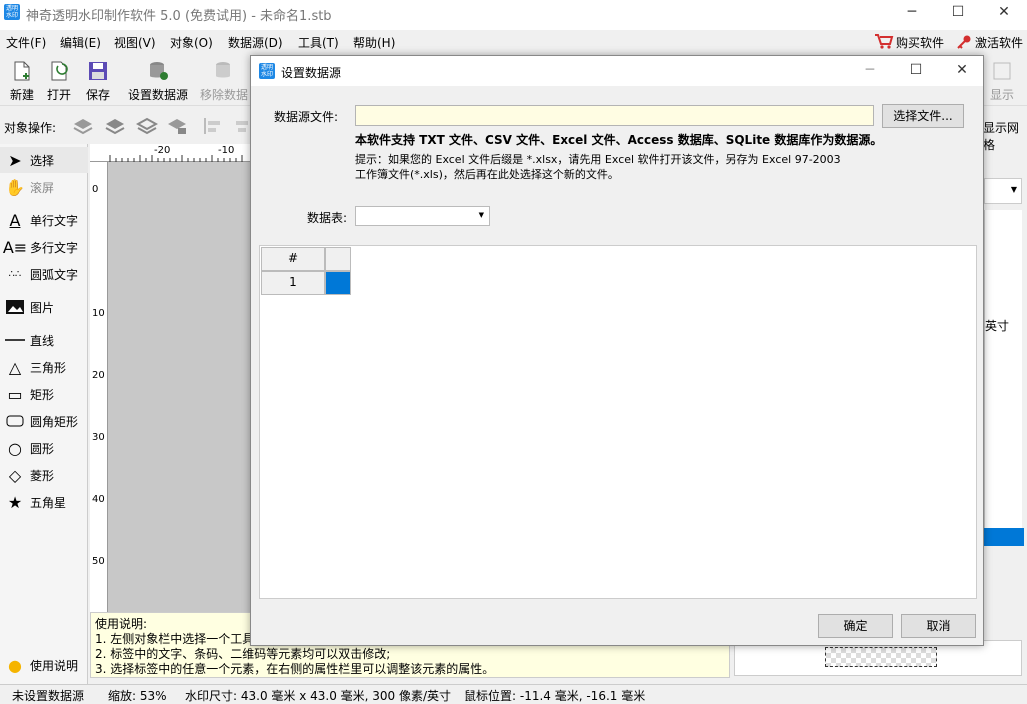  What do you see at coordinates (555, 696) in the screenshot?
I see `status-mouse: 鼠标位置: -11.4 毫米, -16.1 毫米` at bounding box center [555, 696].